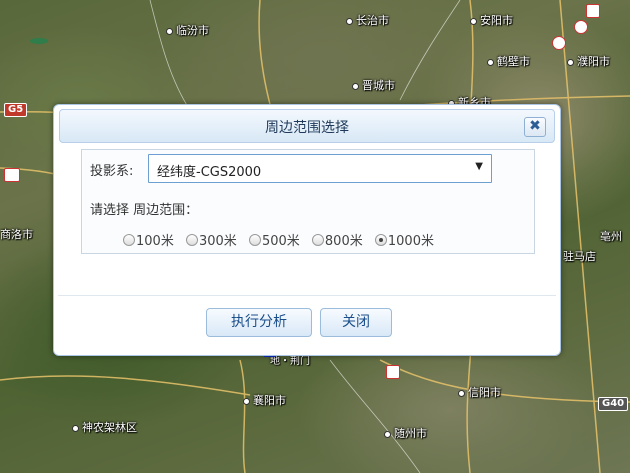 The height and width of the screenshot is (473, 630). What do you see at coordinates (479, 166) in the screenshot?
I see `chevron-down-icon: ▼` at bounding box center [479, 166].